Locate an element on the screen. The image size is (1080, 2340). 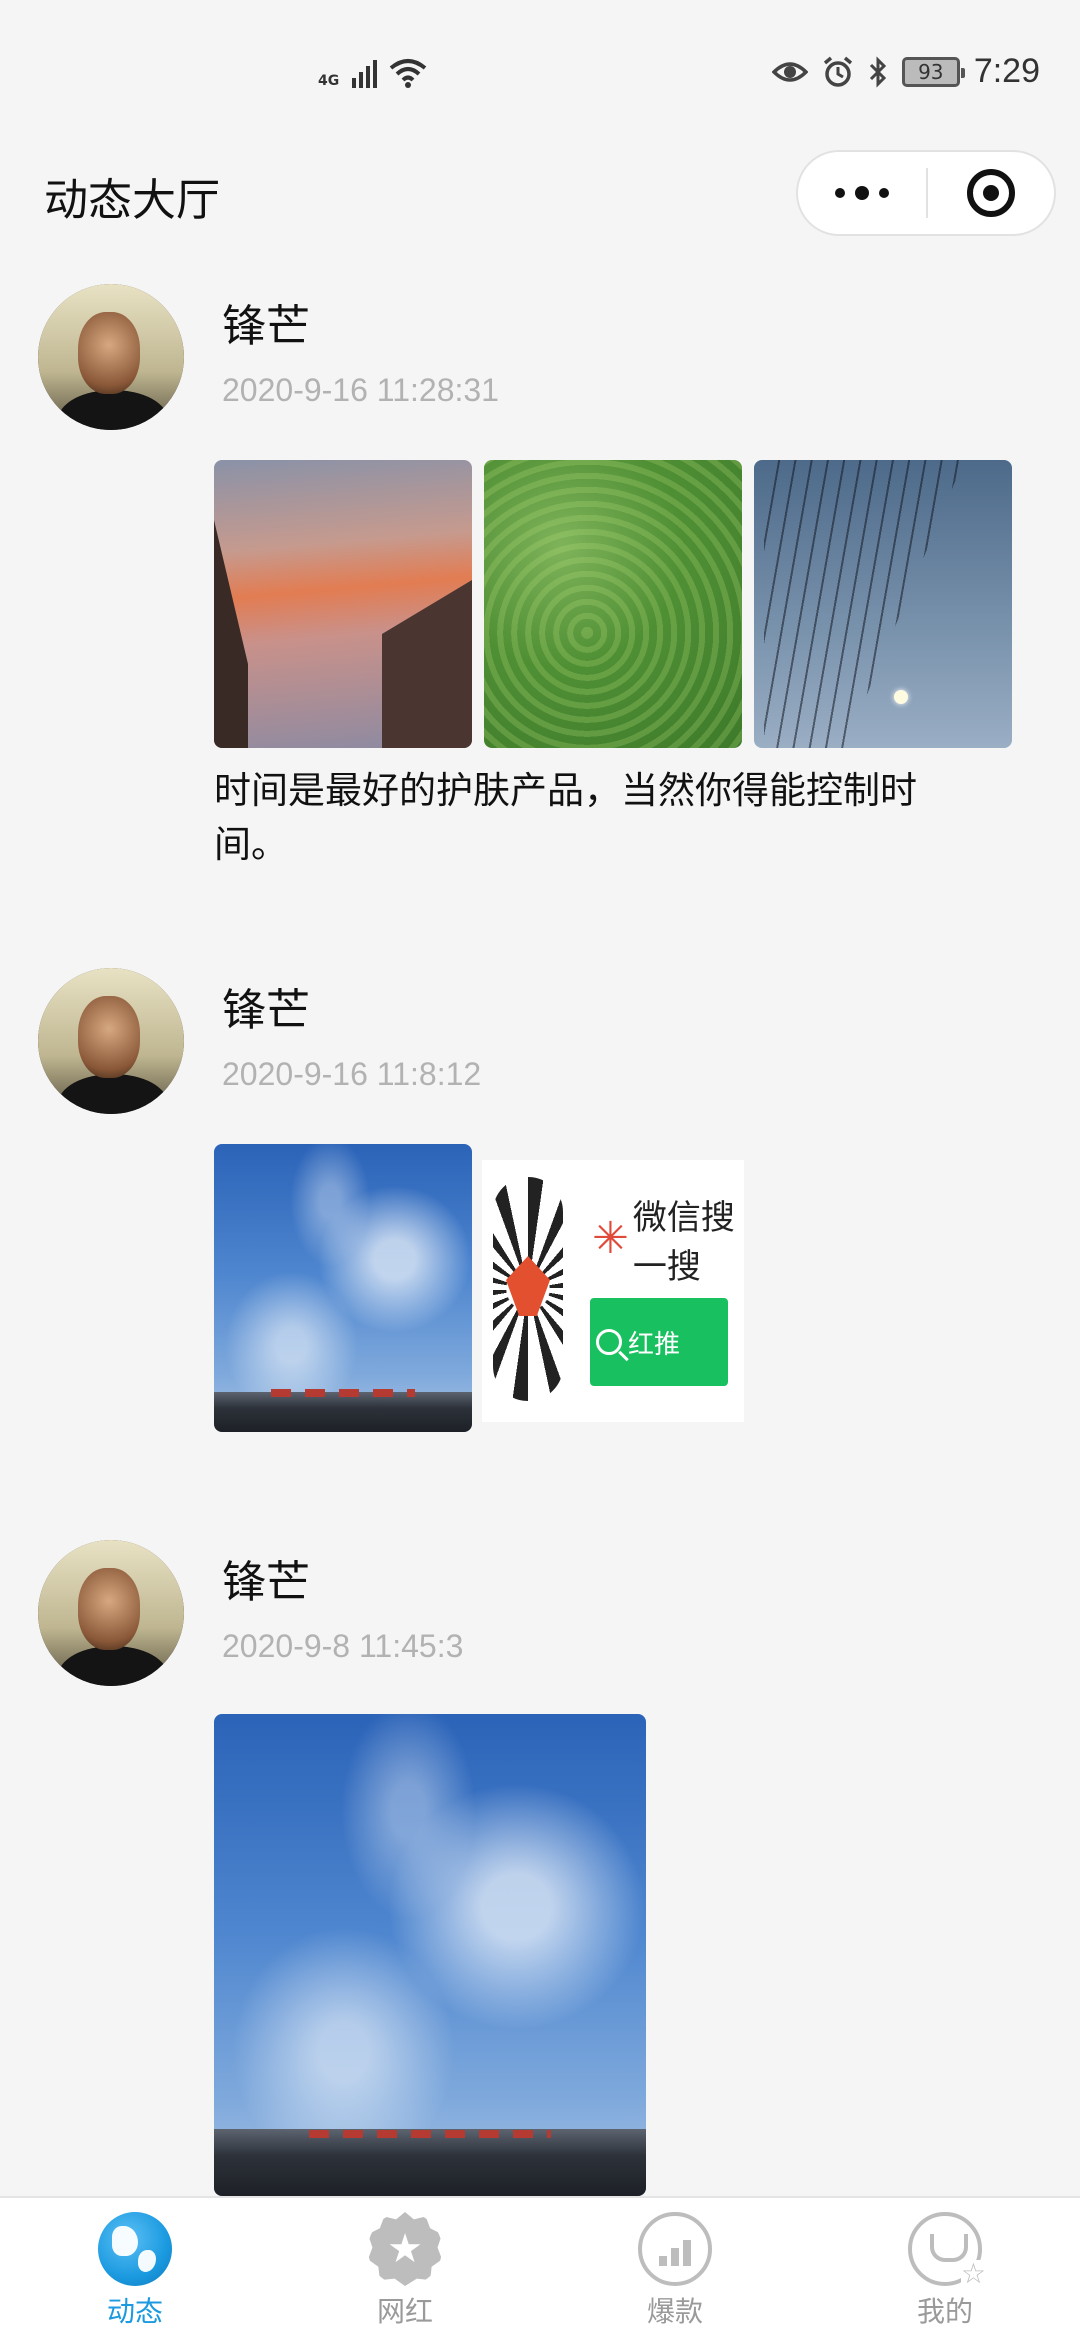
post-image-sky is located at coordinates (343, 1288).